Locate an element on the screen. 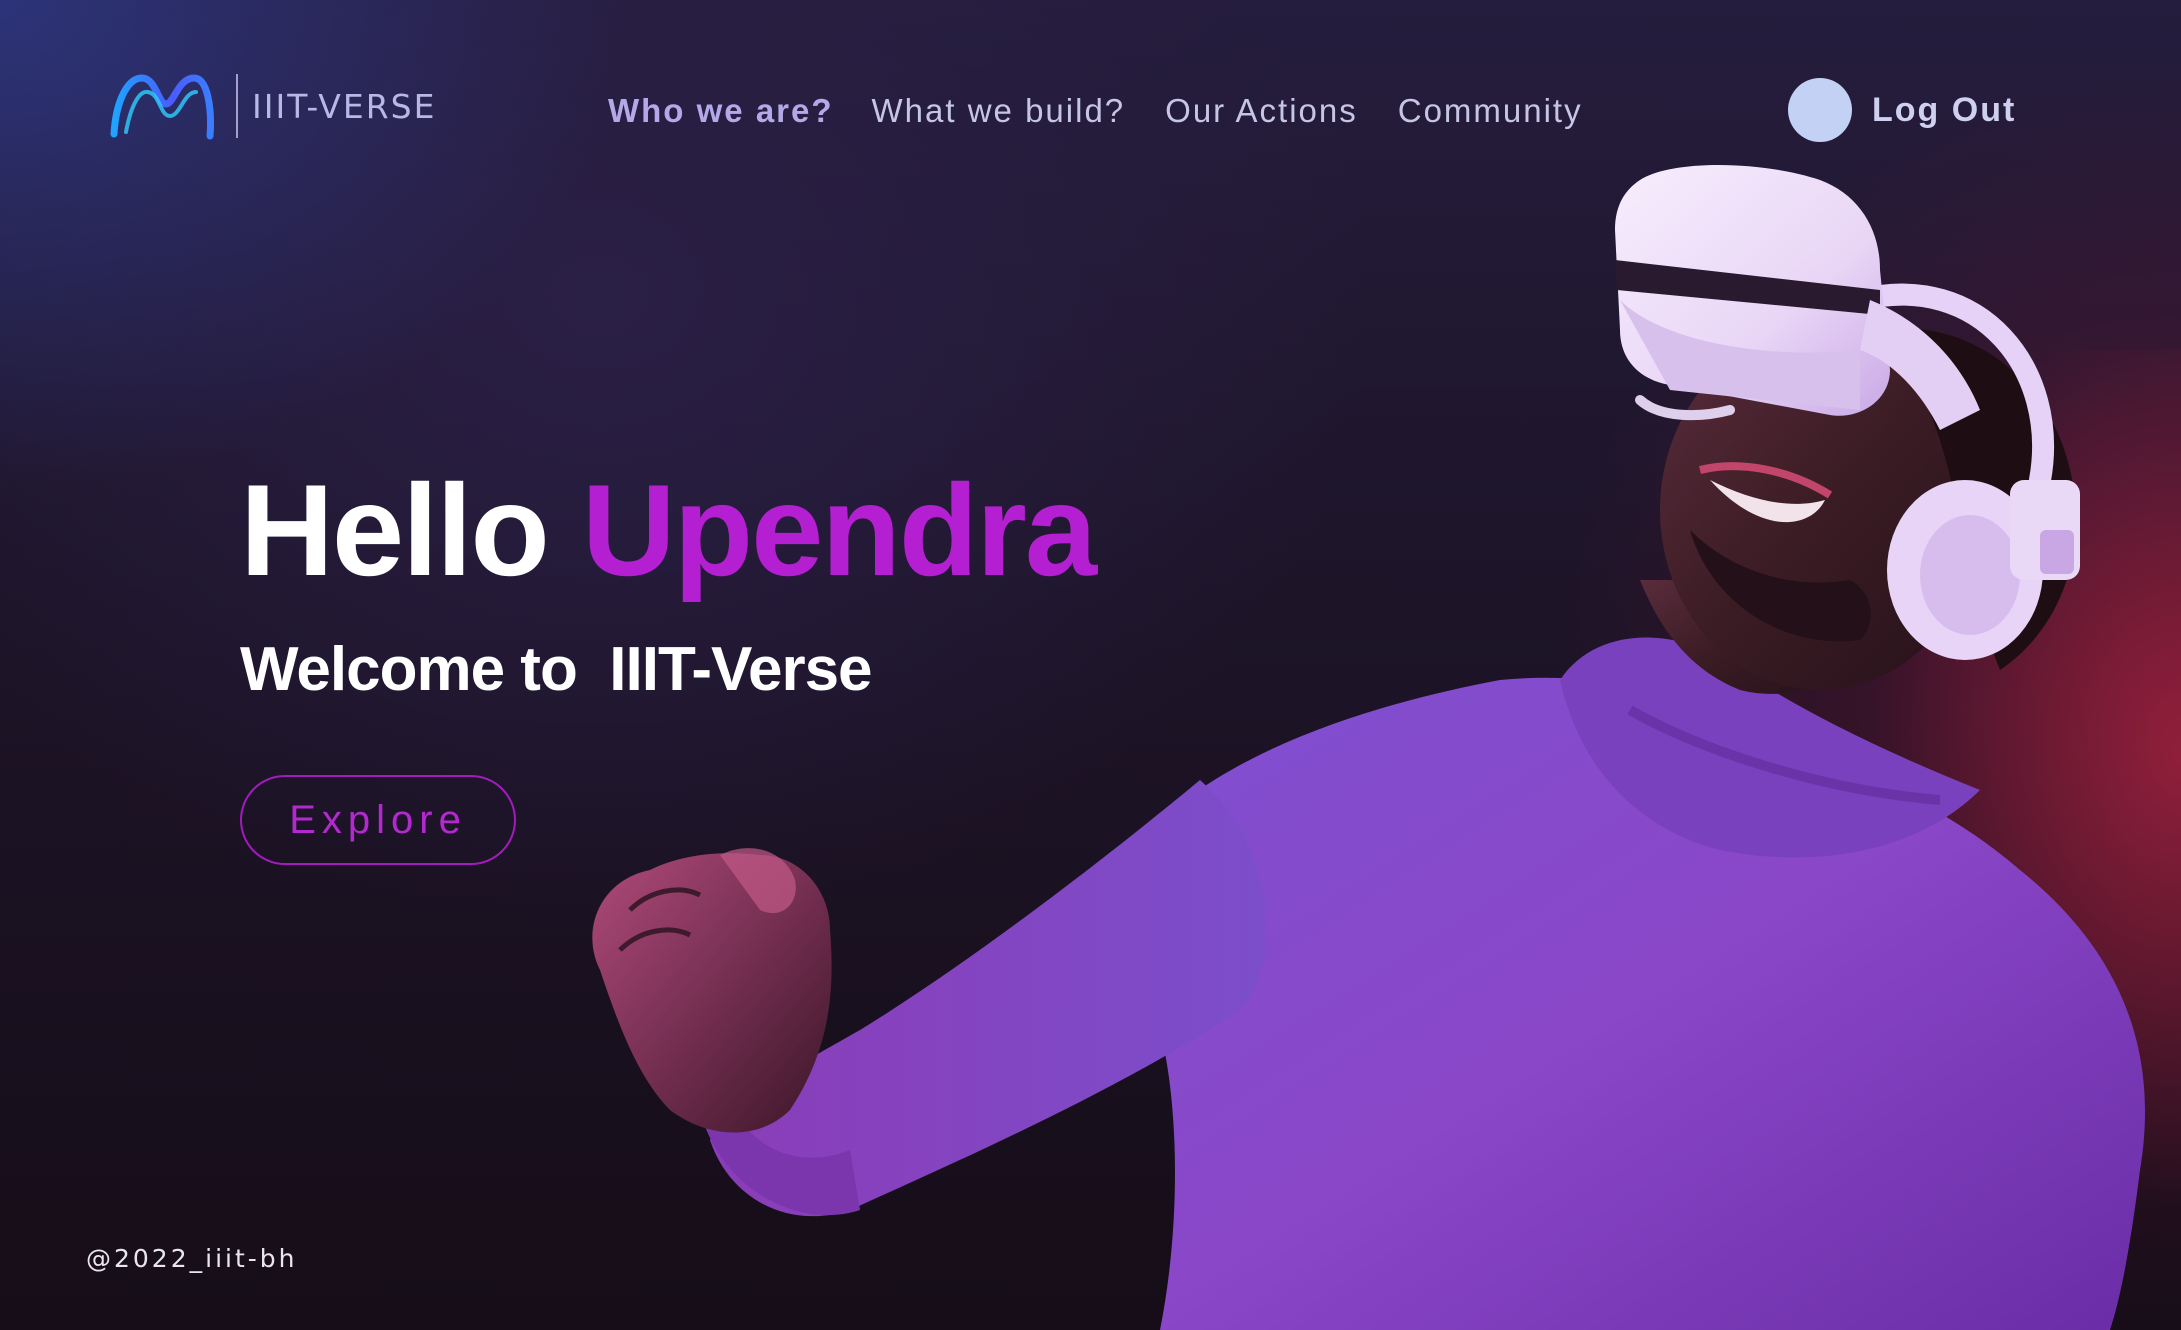 The height and width of the screenshot is (1330, 2181). user-name: Upendra is located at coordinates (839, 530).